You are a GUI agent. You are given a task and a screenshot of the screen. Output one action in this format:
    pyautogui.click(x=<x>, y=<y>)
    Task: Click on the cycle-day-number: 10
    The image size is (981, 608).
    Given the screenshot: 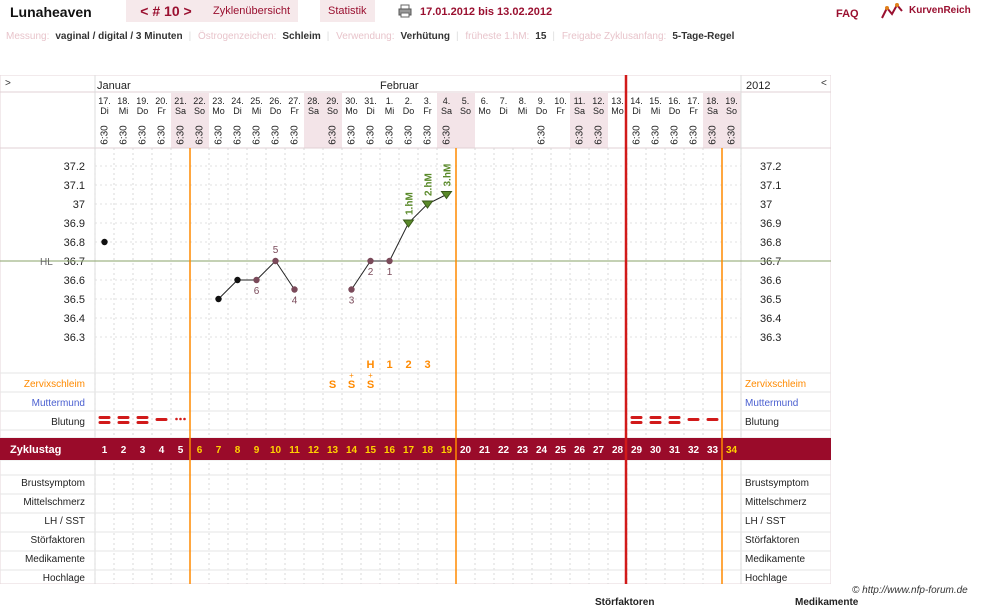 What is the action you would take?
    pyautogui.click(x=276, y=450)
    